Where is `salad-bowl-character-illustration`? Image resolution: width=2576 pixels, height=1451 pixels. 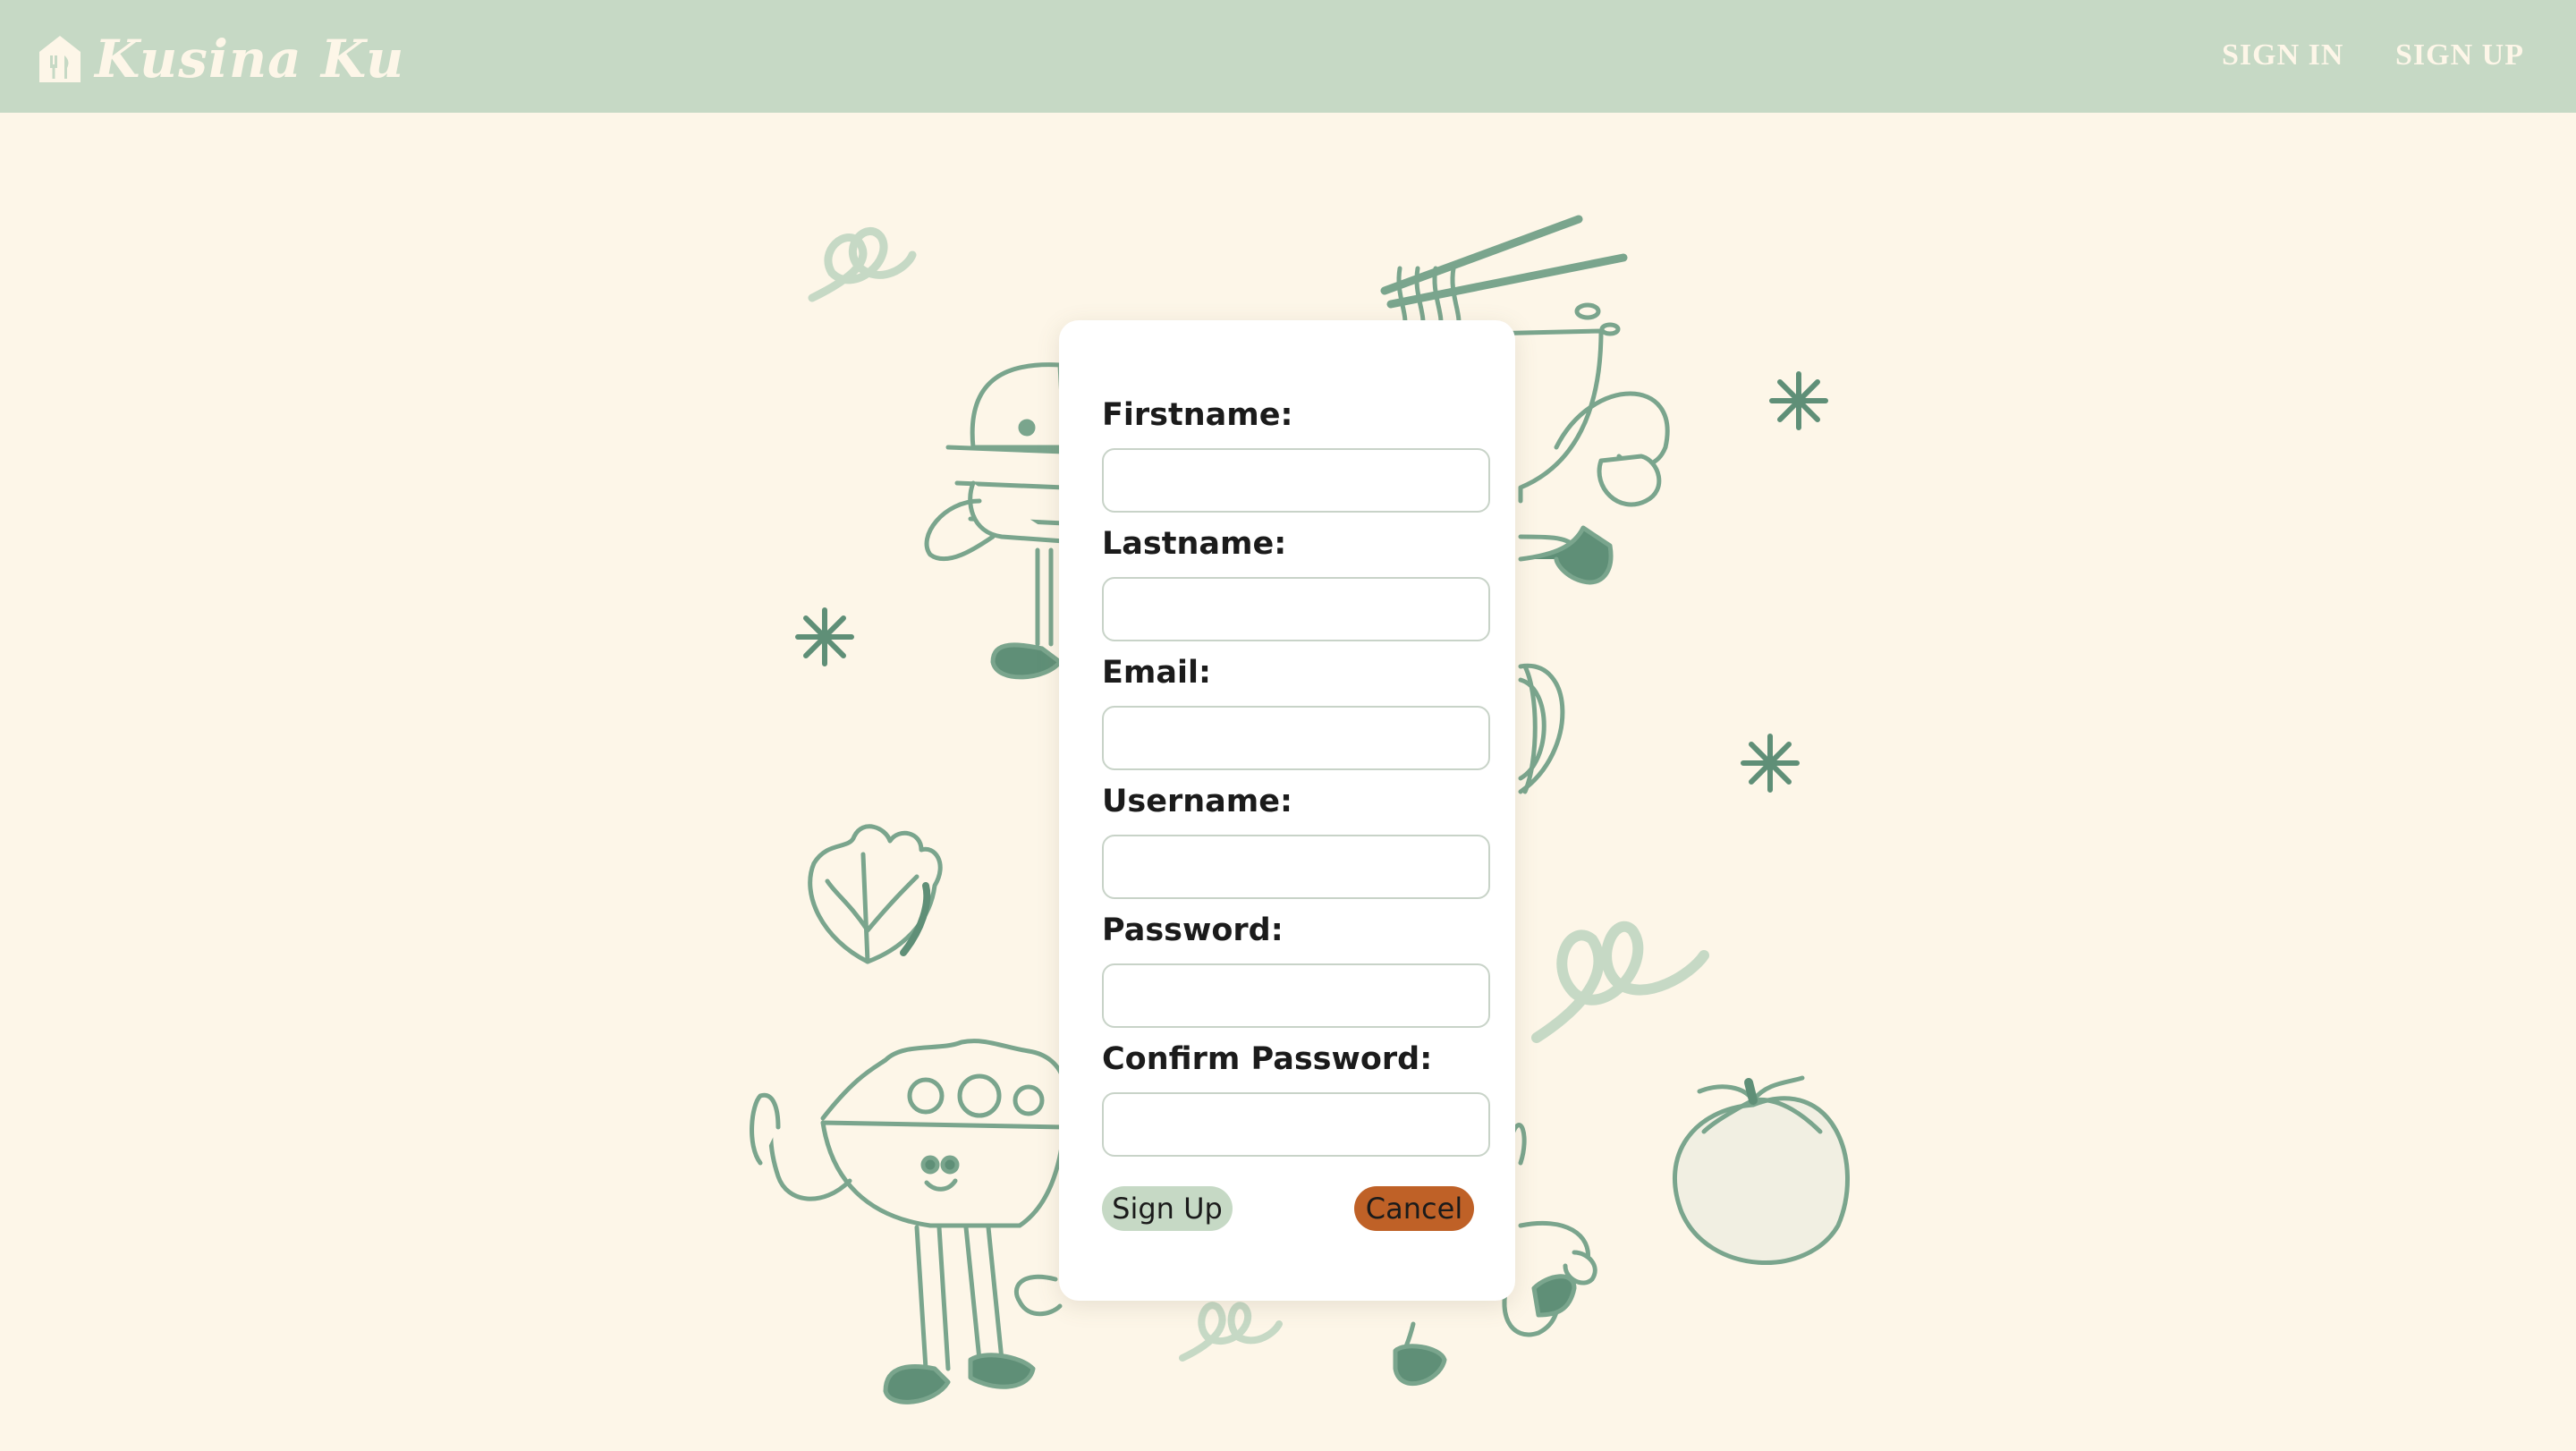 salad-bowl-character-illustration is located at coordinates (908, 1221).